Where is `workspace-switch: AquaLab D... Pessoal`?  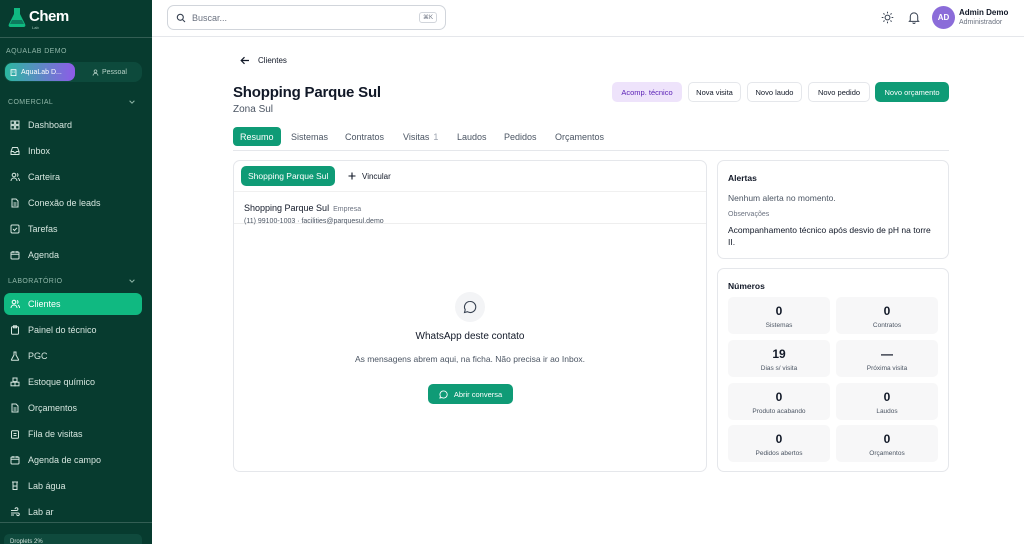
workspace-switch: AquaLab D... Pessoal is located at coordinates (73, 72).